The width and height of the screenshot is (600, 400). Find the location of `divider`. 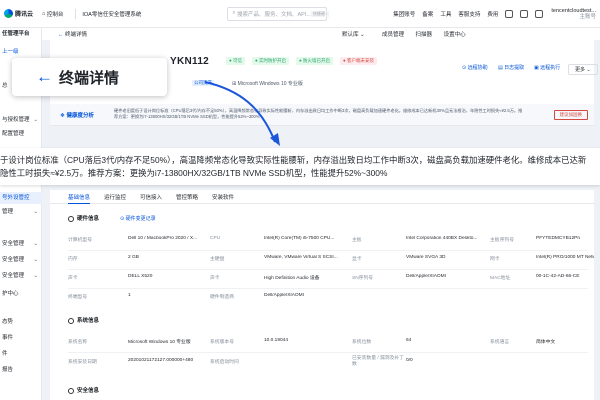

divider is located at coordinates (76, 13).